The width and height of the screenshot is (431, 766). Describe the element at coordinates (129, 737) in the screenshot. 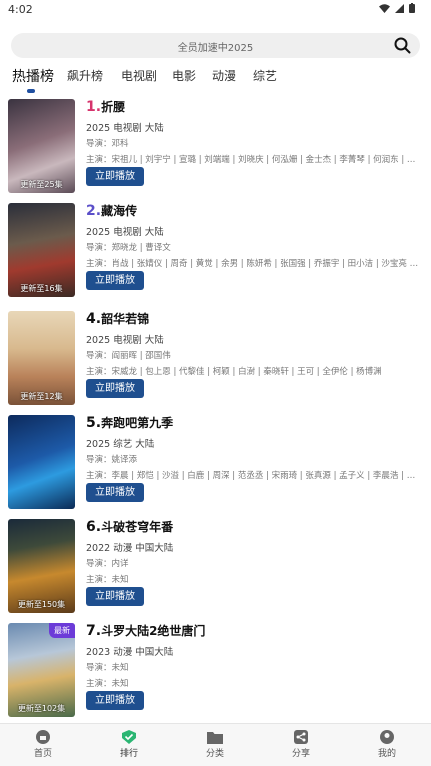

I see `ranking-icon` at that location.